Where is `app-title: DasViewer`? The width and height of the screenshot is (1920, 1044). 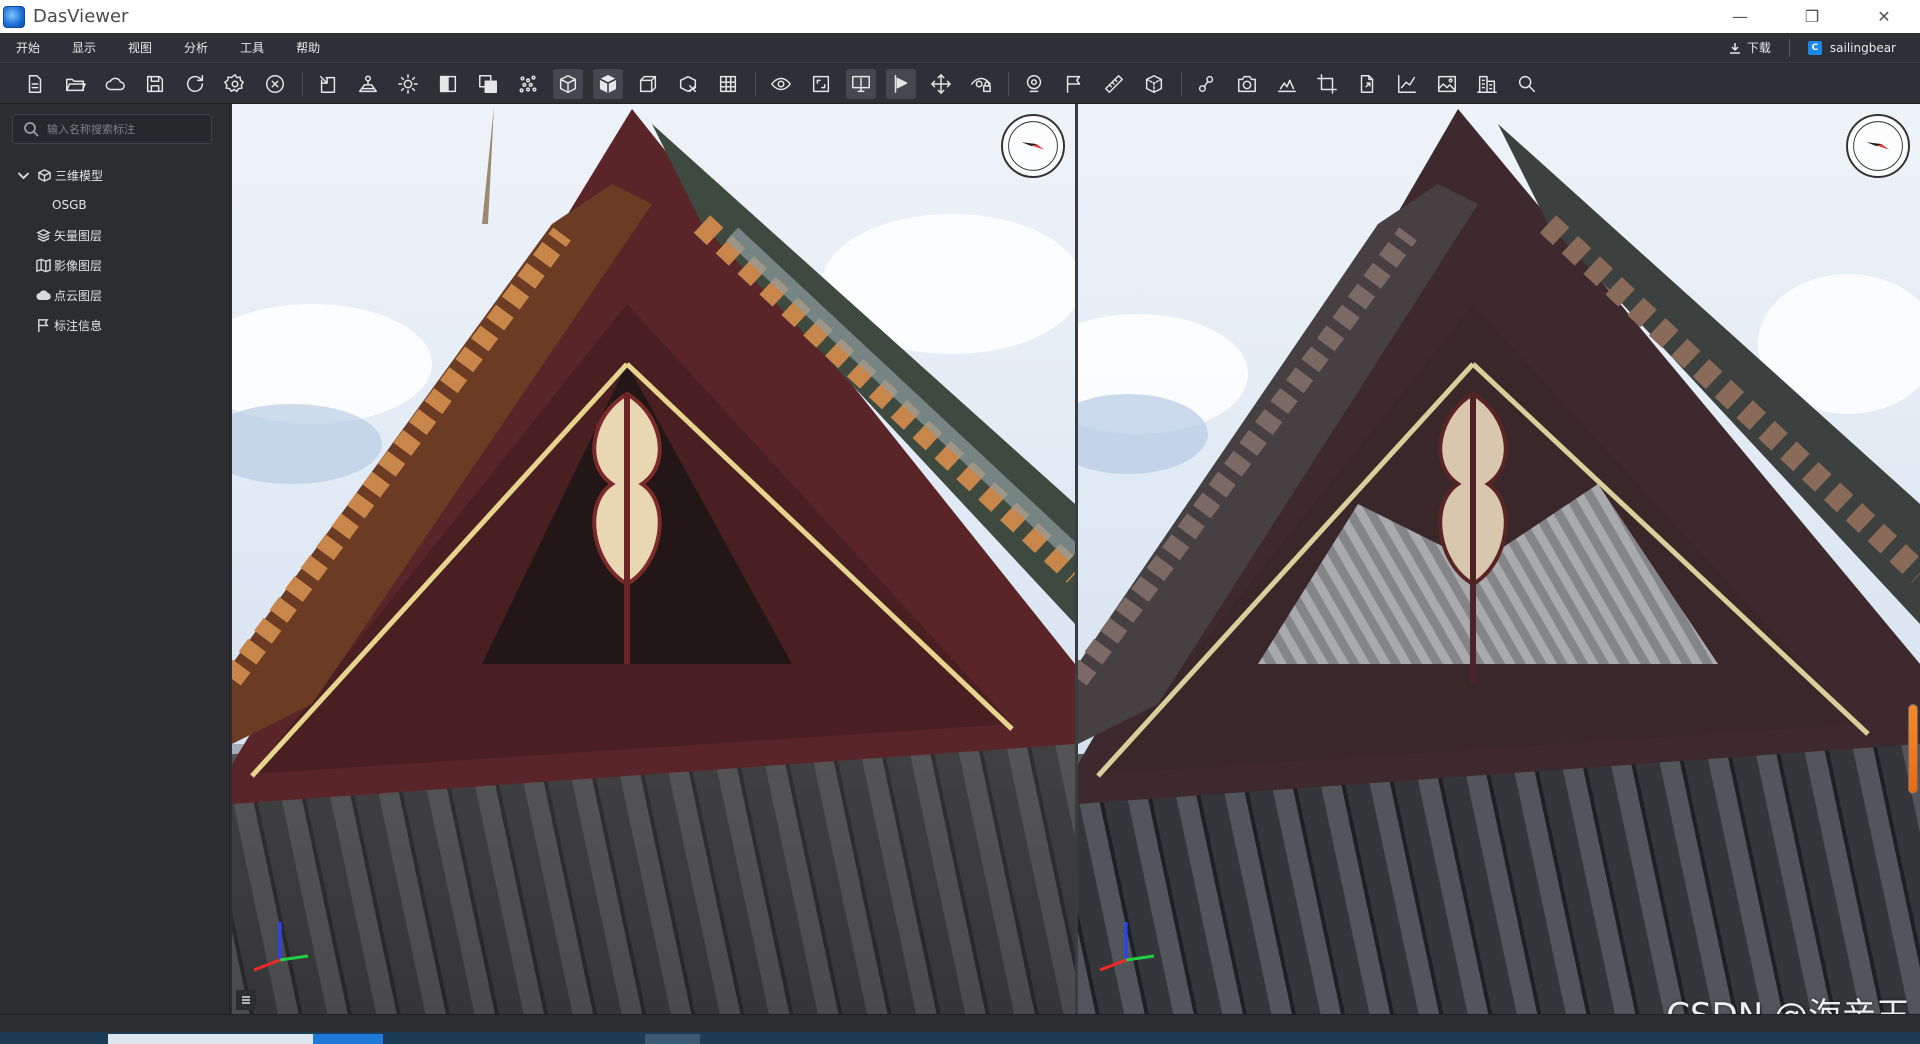 app-title: DasViewer is located at coordinates (81, 16).